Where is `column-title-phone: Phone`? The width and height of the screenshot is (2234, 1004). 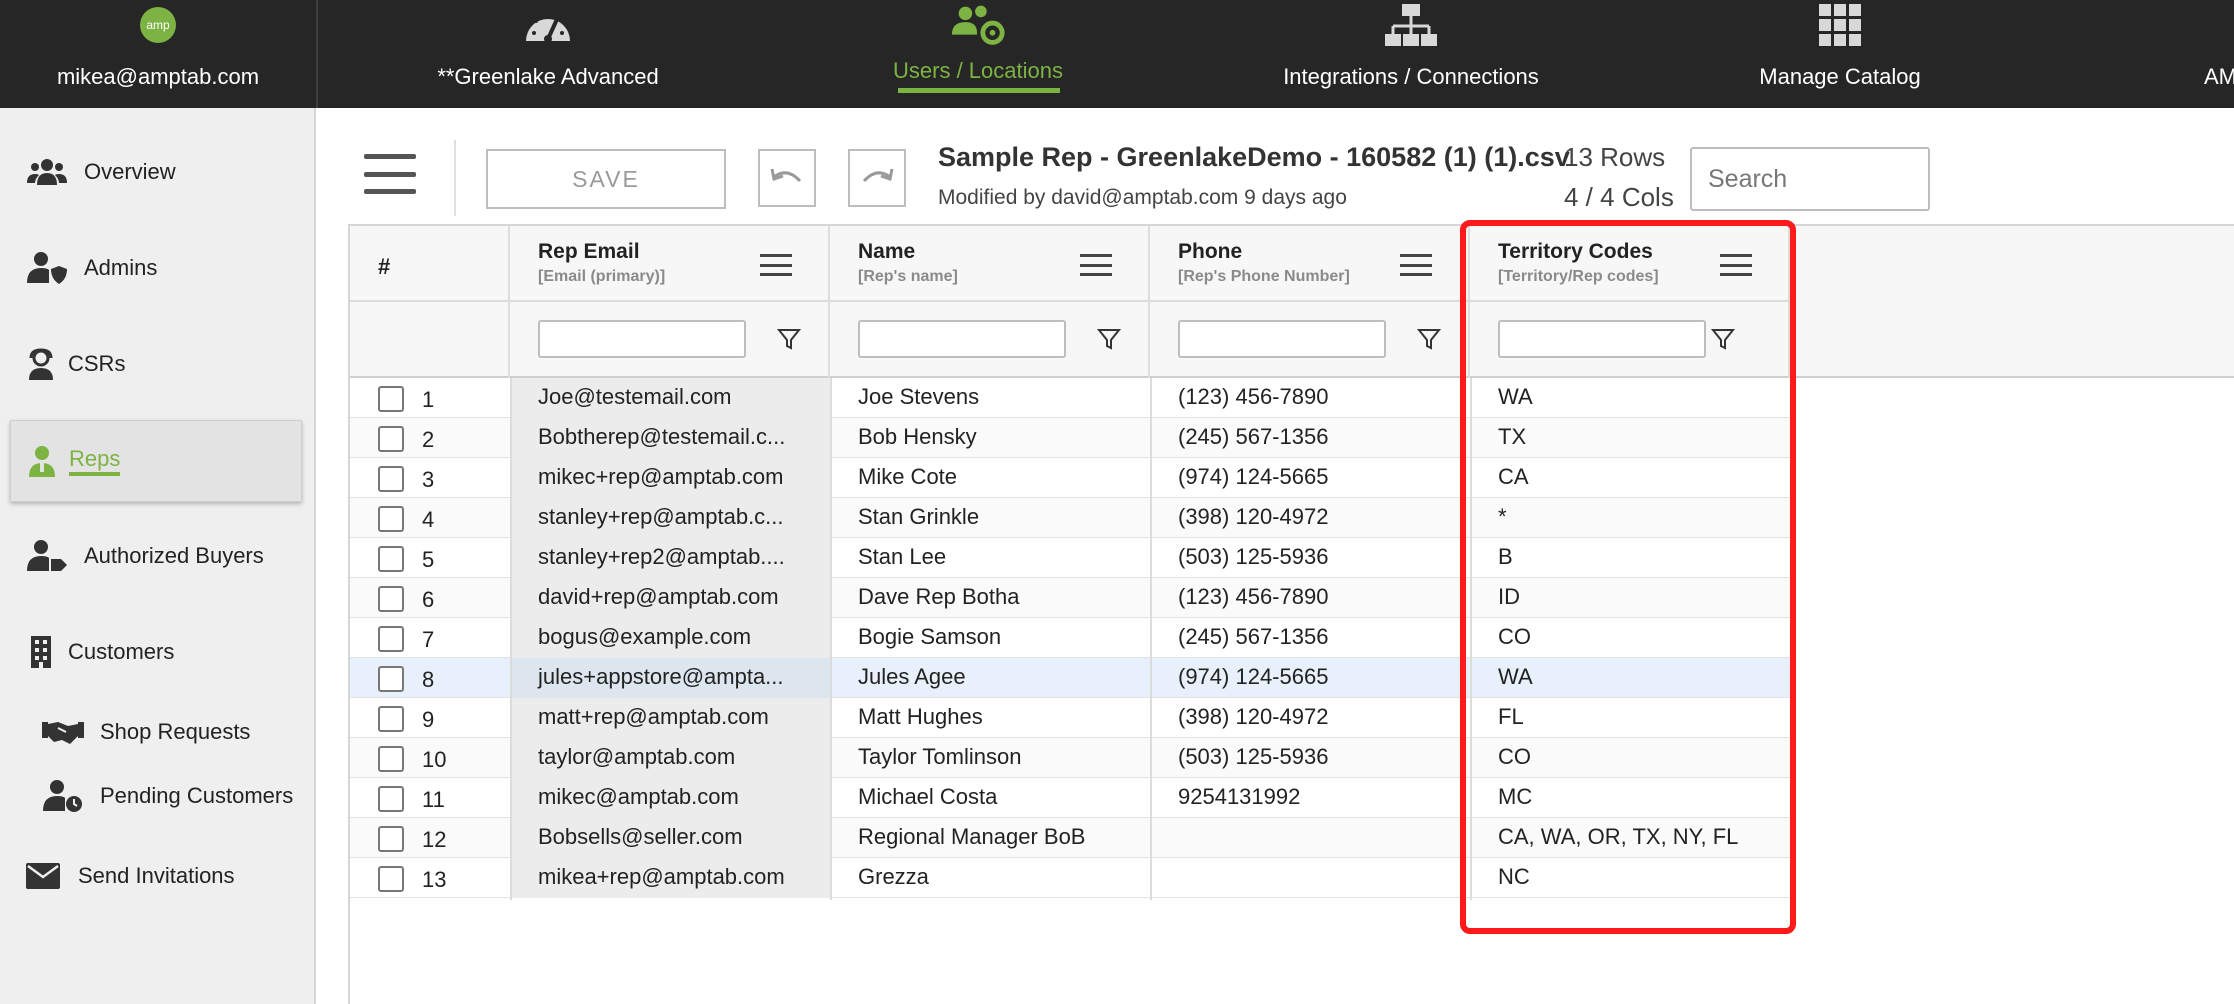
column-title-phone: Phone is located at coordinates (1210, 251).